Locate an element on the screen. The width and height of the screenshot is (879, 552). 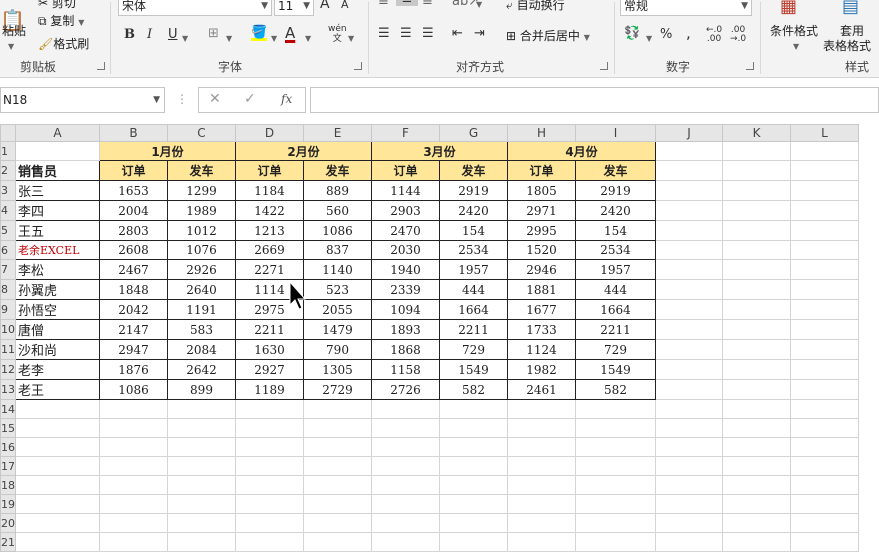
data-cell: 1140 is located at coordinates (337, 269).